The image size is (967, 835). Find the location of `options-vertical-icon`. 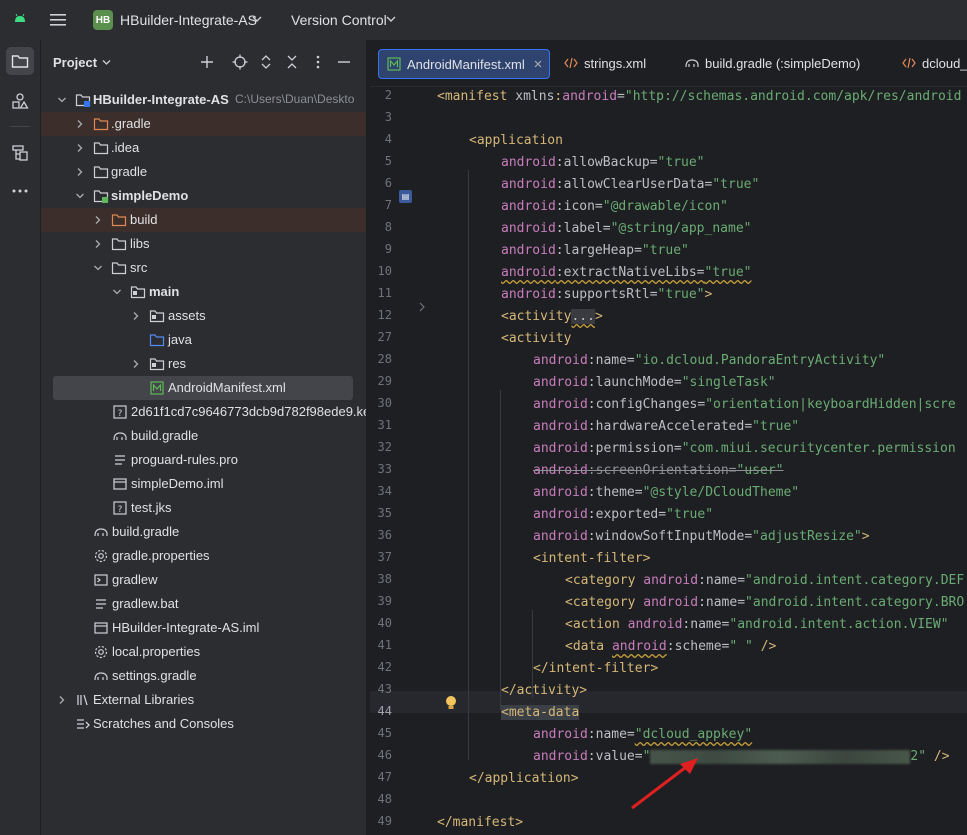

options-vertical-icon is located at coordinates (318, 62).